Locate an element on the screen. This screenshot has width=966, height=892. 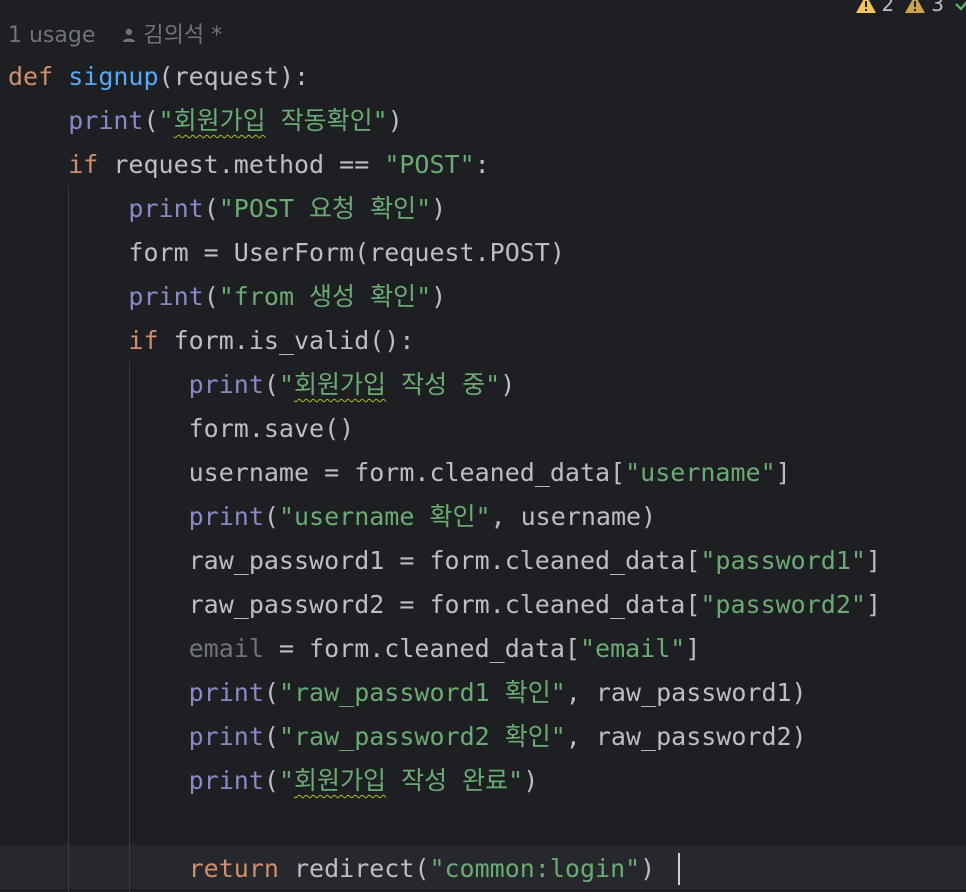
statement: = form.cleaned_data[ is located at coordinates (421, 648).